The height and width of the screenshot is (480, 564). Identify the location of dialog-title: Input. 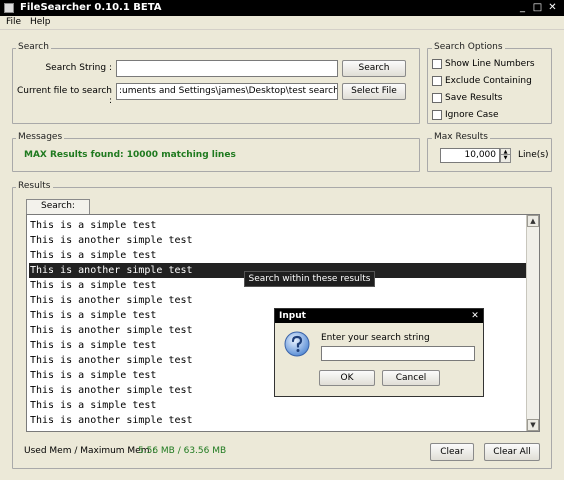
(292, 316).